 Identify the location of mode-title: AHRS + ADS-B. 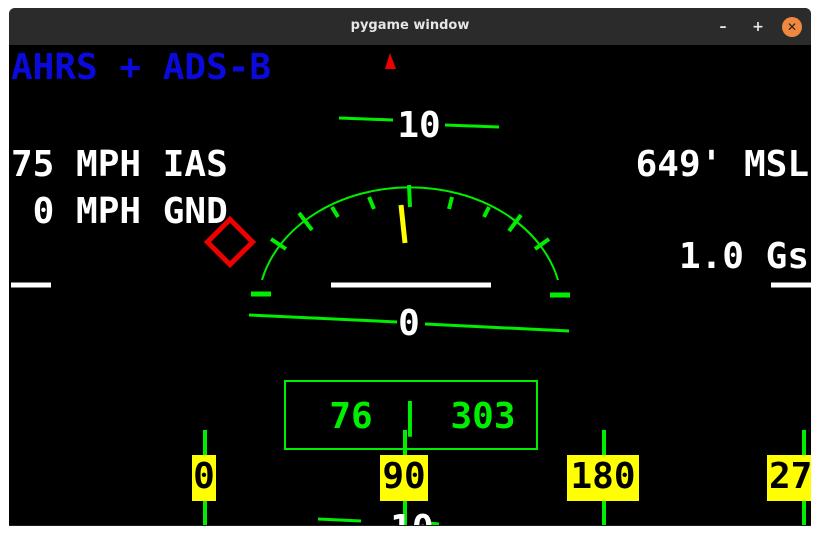
(141, 67).